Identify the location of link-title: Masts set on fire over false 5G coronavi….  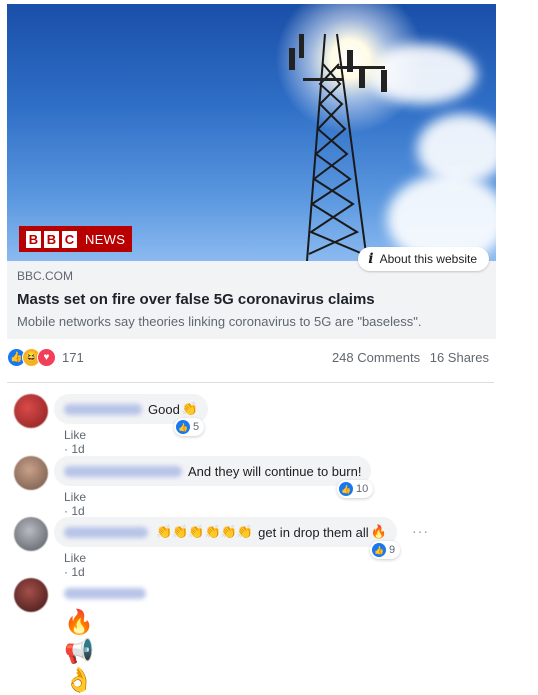
(251, 299).